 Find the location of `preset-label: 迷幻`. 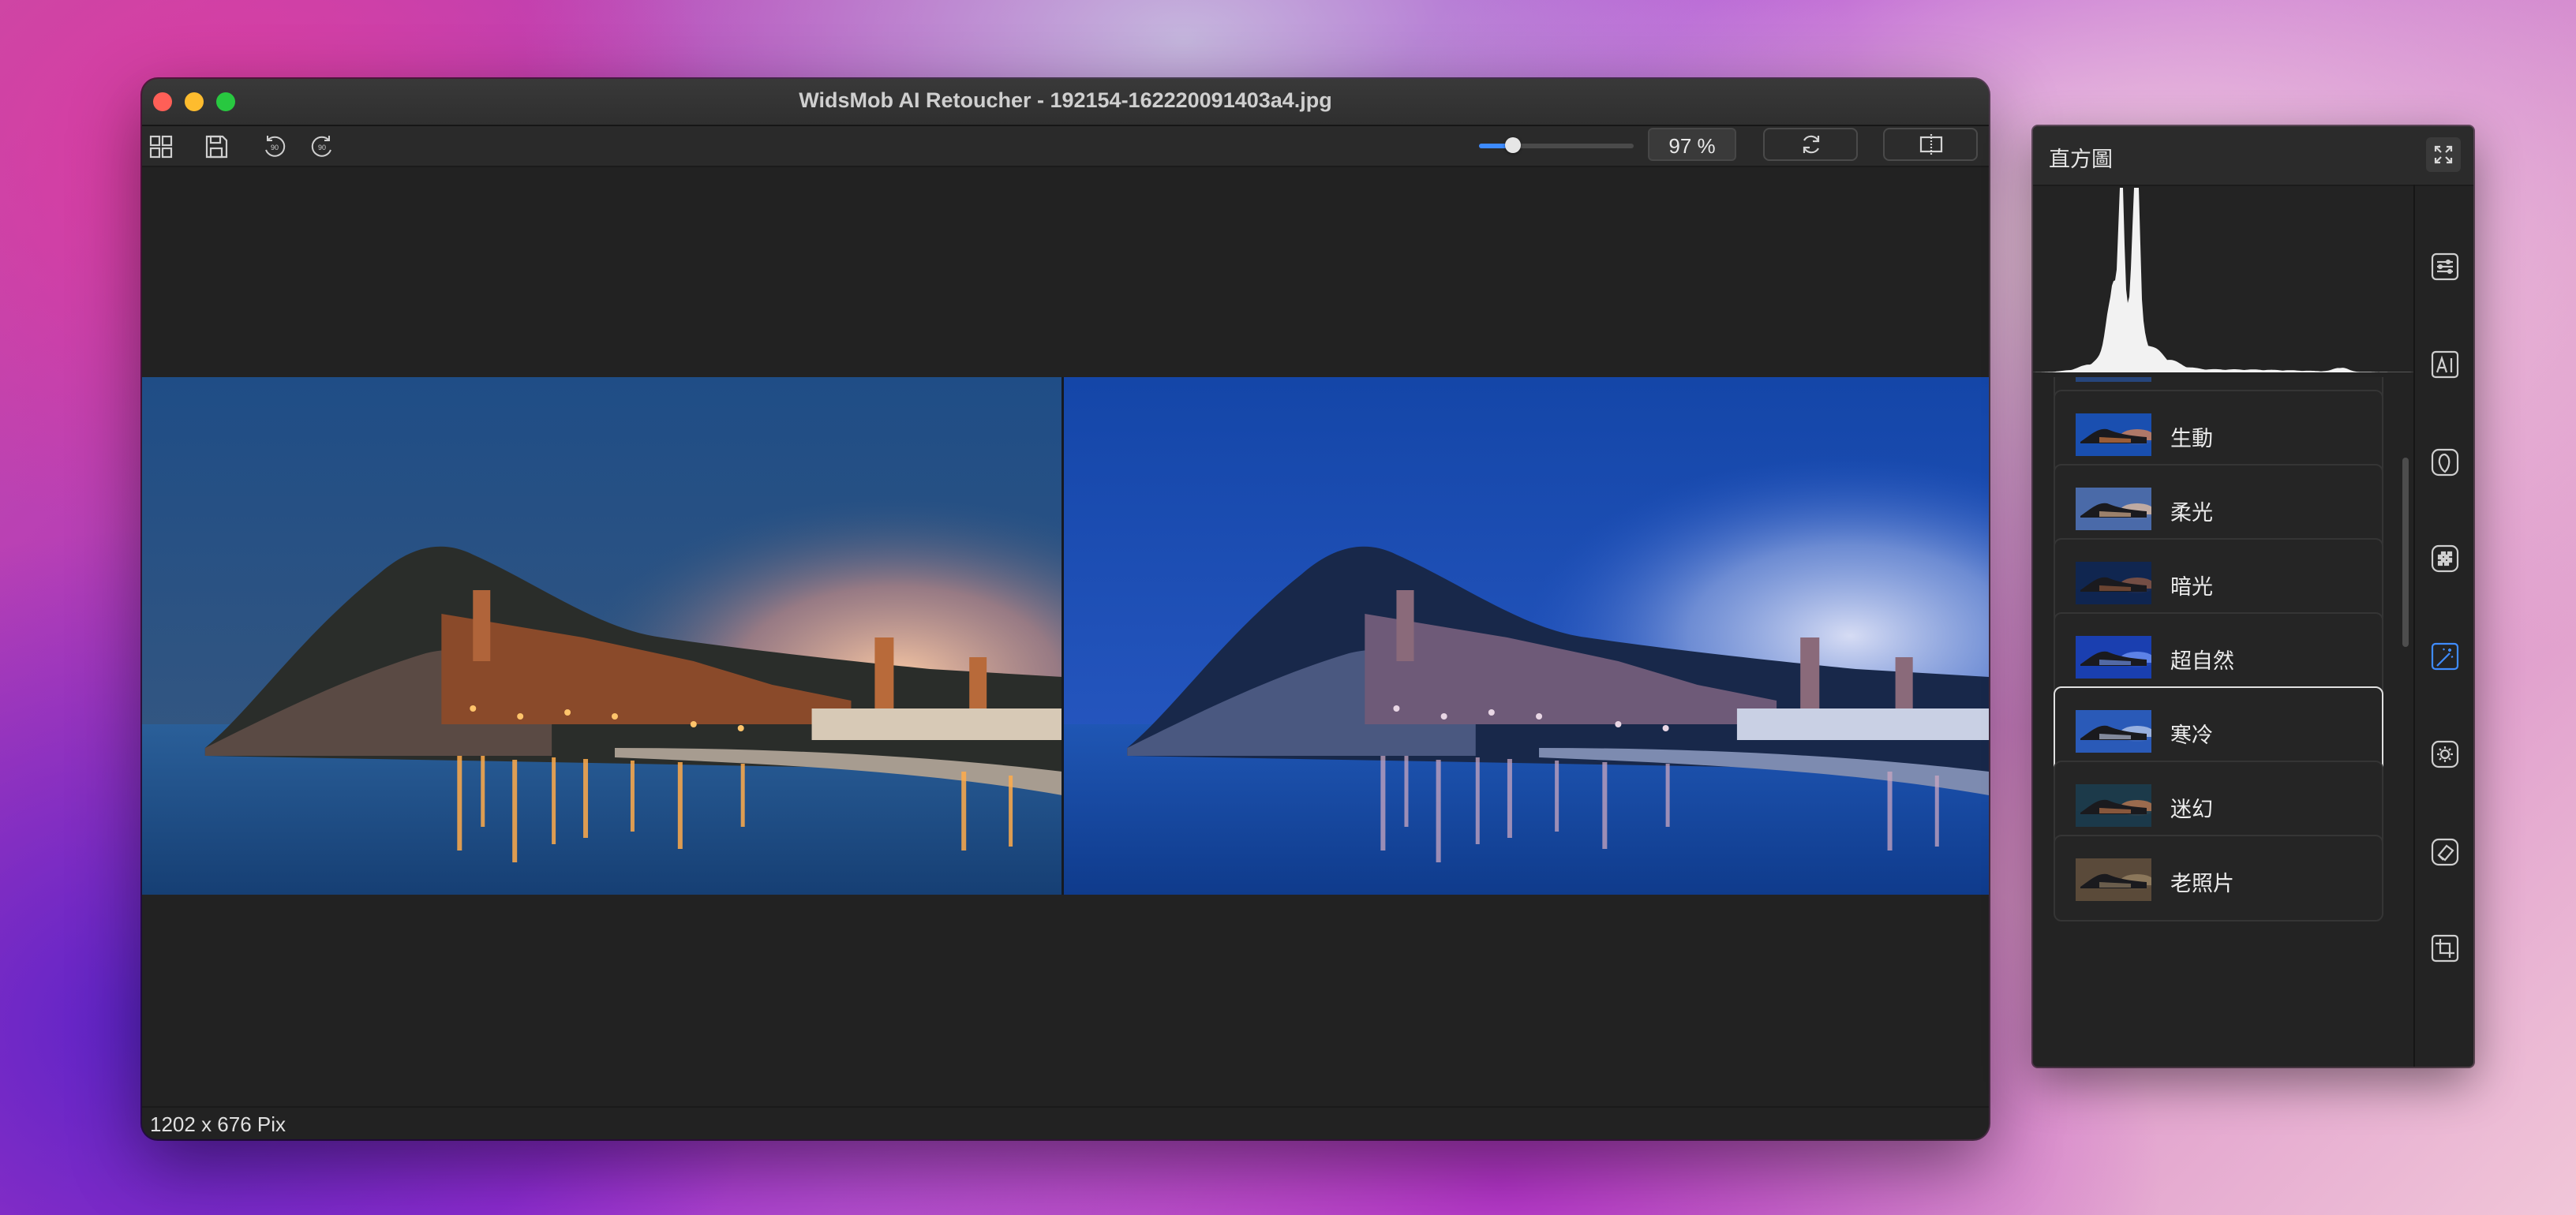

preset-label: 迷幻 is located at coordinates (2191, 810).